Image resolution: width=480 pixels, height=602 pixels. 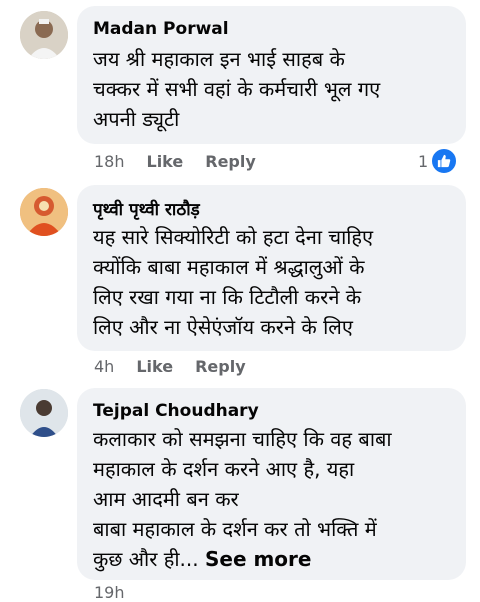 What do you see at coordinates (227, 297) in the screenshot?
I see `comment-line: लिए रखा गया ना कि टिटौली करने के` at bounding box center [227, 297].